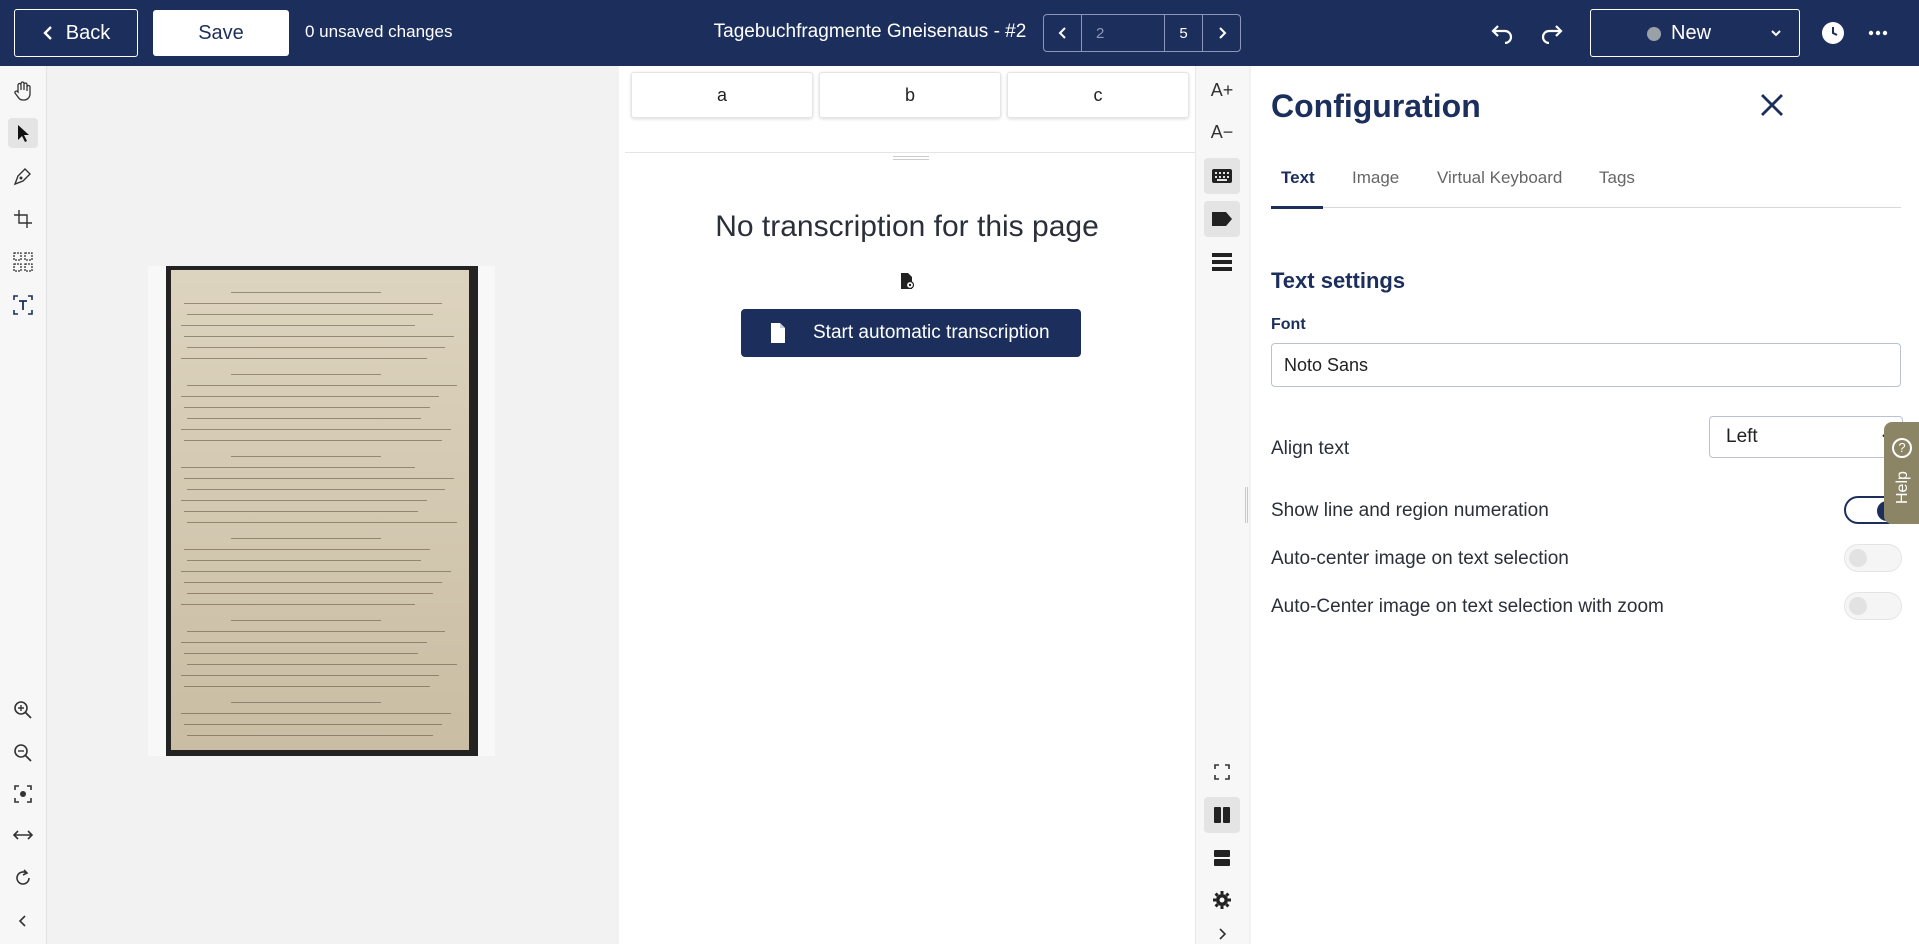  I want to click on page-navigator: 2 5, so click(1142, 33).